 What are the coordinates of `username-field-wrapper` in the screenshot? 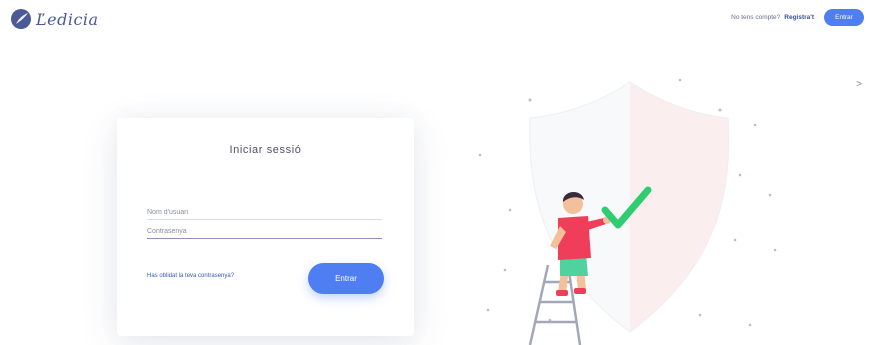 It's located at (264, 211).